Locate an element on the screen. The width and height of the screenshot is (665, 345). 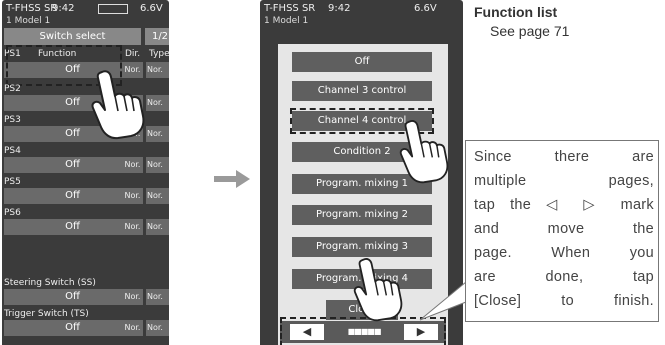
switch-label-ps5: PS5 is located at coordinates (12, 182).